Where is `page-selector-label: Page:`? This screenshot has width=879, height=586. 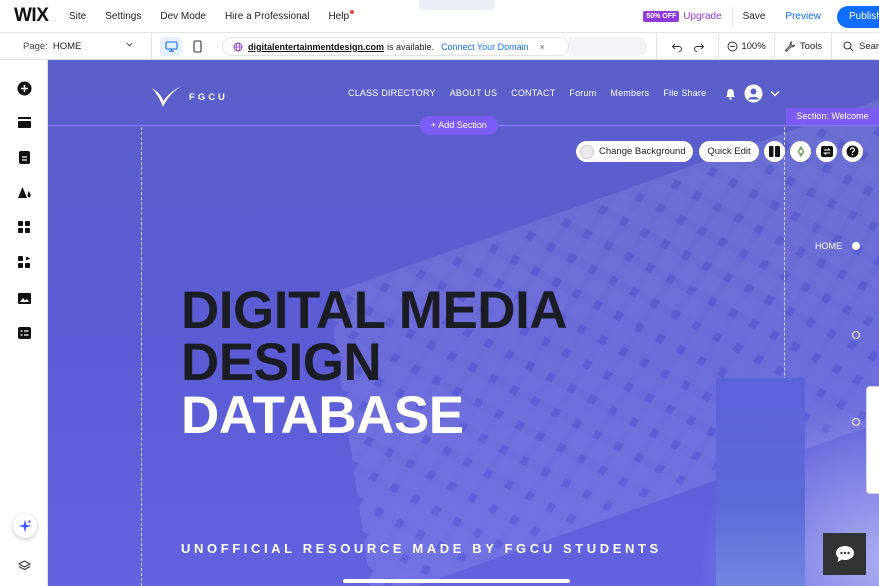
page-selector-label: Page: is located at coordinates (35, 46).